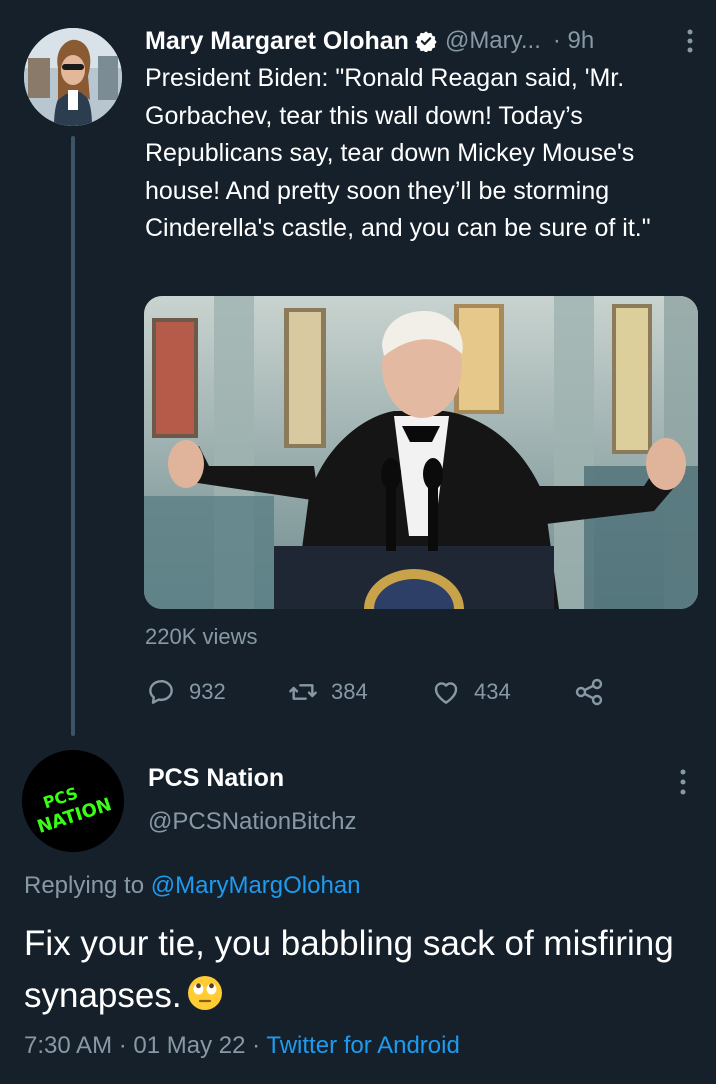 This screenshot has height=1084, width=716. I want to click on like-count: 434, so click(492, 691).